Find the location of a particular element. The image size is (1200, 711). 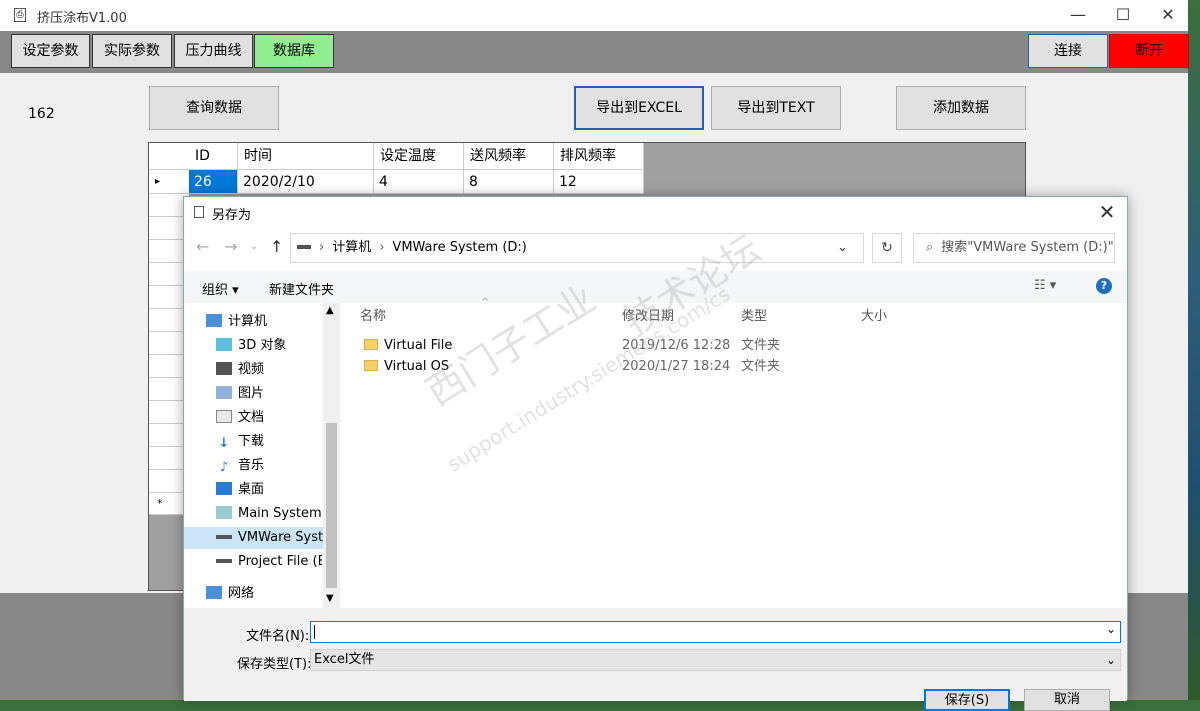

export-excel-button: 导出到EXCEL is located at coordinates (639, 108).